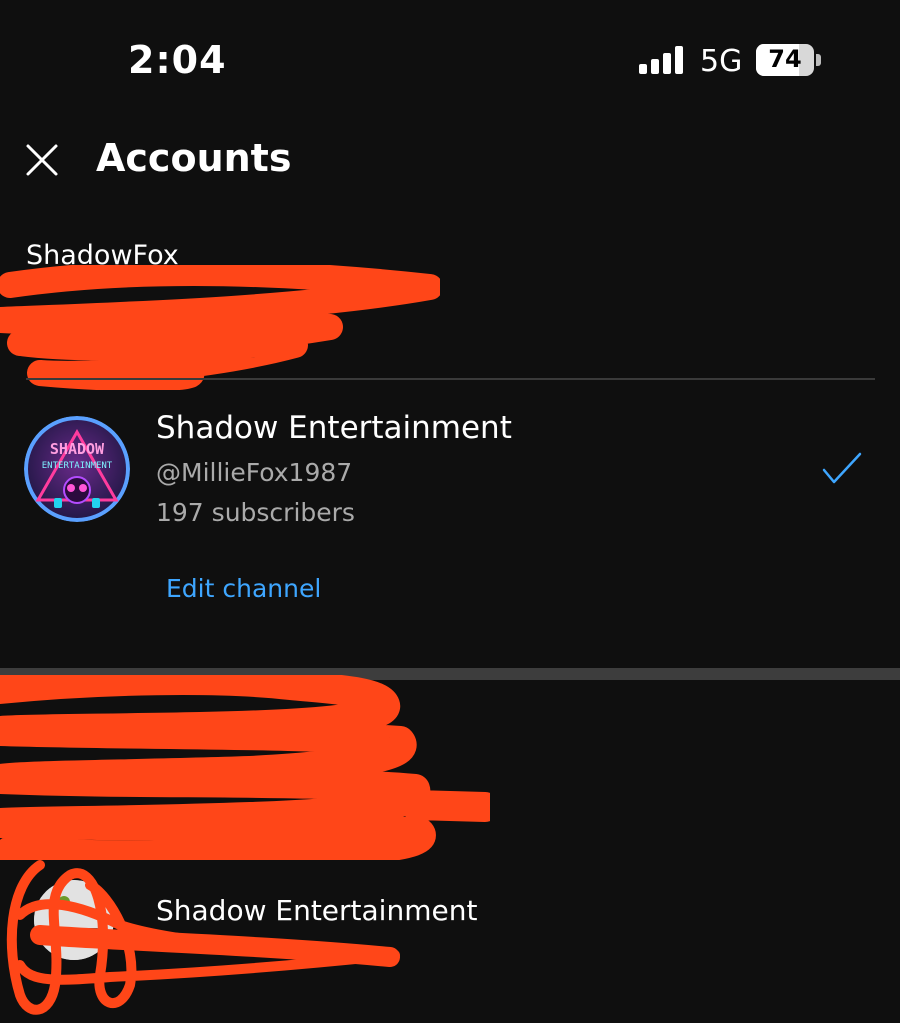  What do you see at coordinates (77, 466) in the screenshot?
I see `avatar-logo-text-2: ENTERTAINMENT` at bounding box center [77, 466].